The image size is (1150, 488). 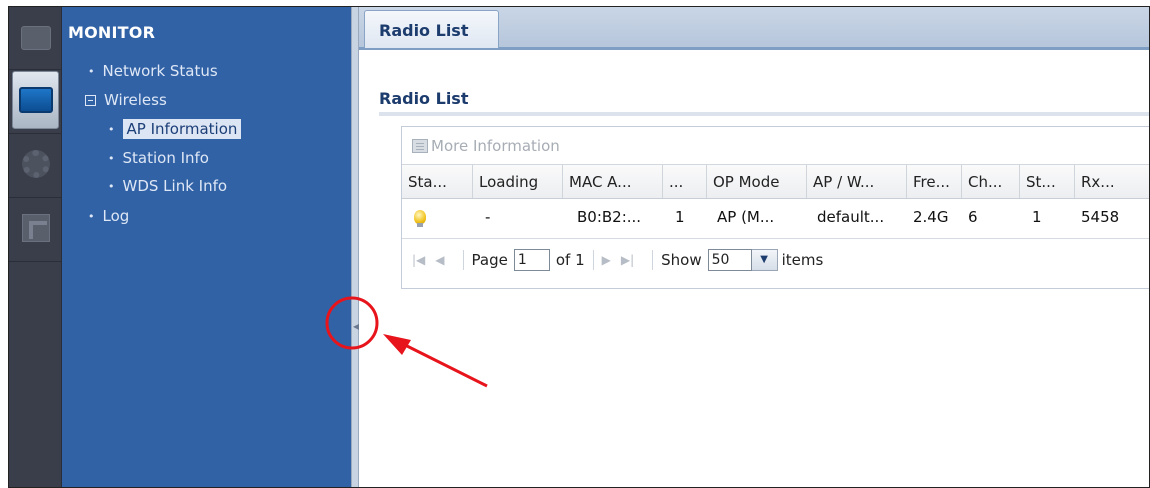 What do you see at coordinates (931, 217) in the screenshot?
I see `frequency-cell: 2.4G` at bounding box center [931, 217].